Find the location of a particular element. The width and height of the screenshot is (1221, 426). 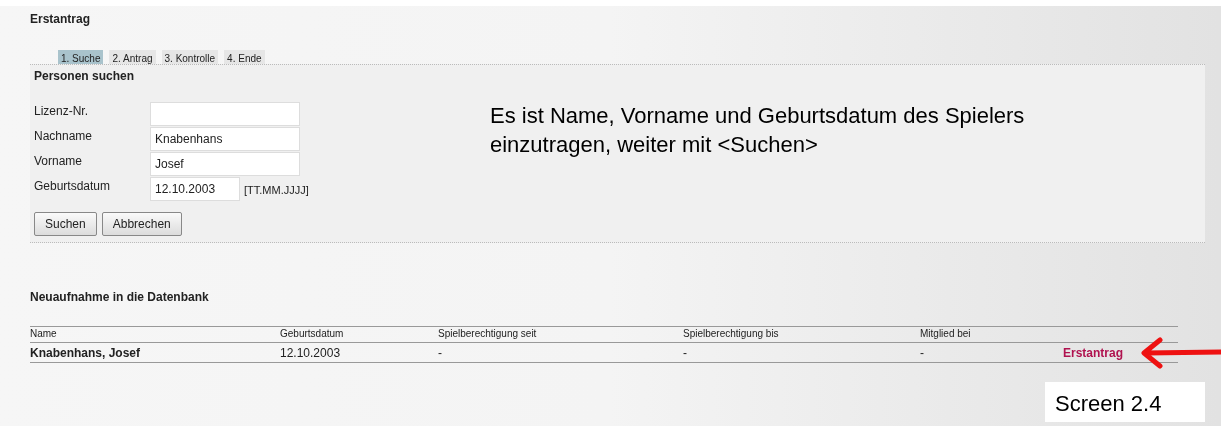

step-tab: 1. Suche is located at coordinates (81, 57).